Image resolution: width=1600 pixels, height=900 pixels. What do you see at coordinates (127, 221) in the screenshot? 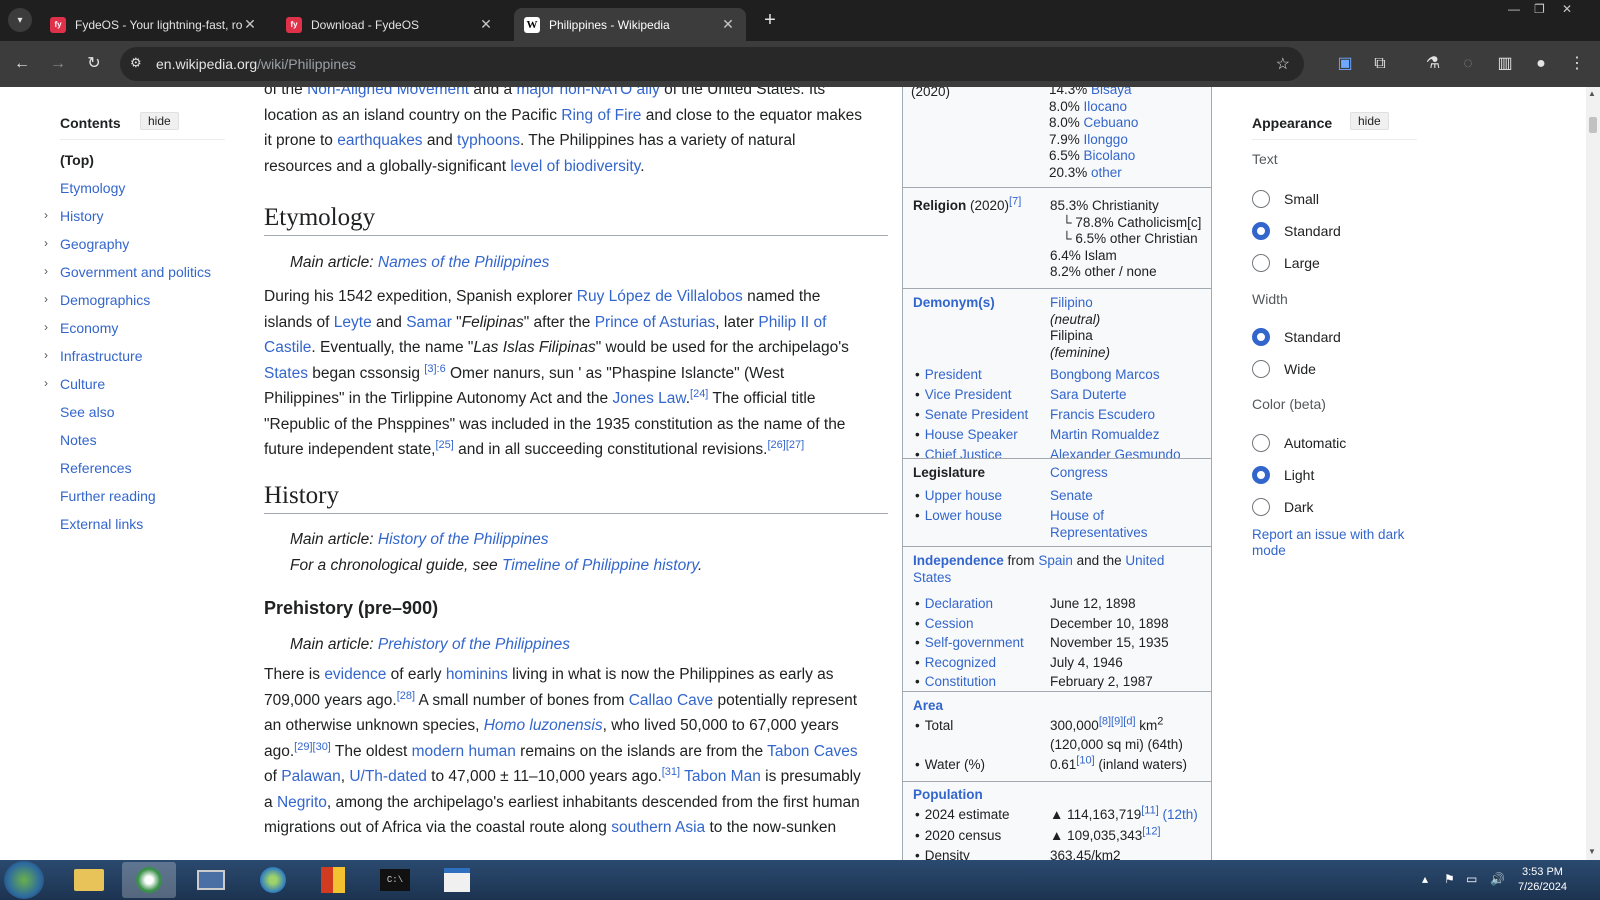
I see `toc-item: › History` at bounding box center [127, 221].